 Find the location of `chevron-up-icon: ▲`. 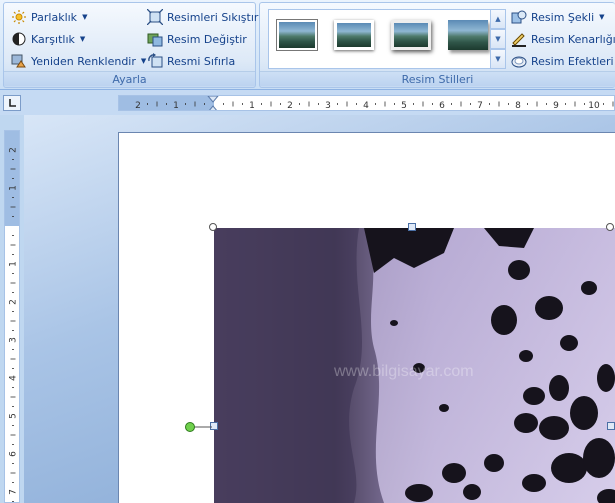

chevron-up-icon: ▲ is located at coordinates (498, 19).